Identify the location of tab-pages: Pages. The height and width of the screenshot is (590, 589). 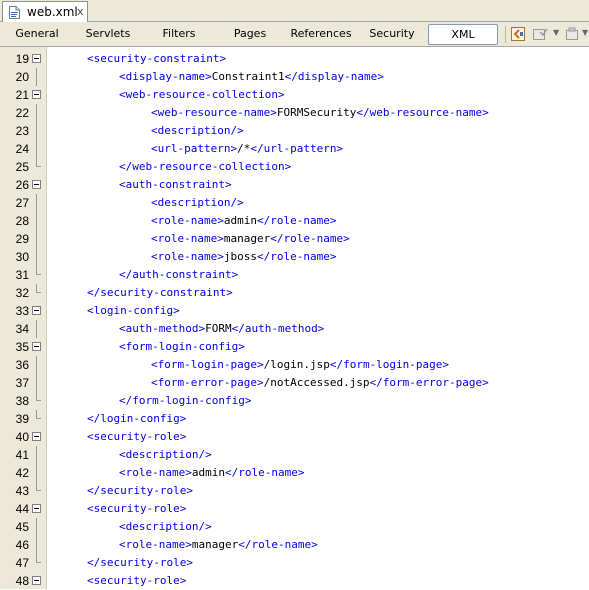
(250, 34).